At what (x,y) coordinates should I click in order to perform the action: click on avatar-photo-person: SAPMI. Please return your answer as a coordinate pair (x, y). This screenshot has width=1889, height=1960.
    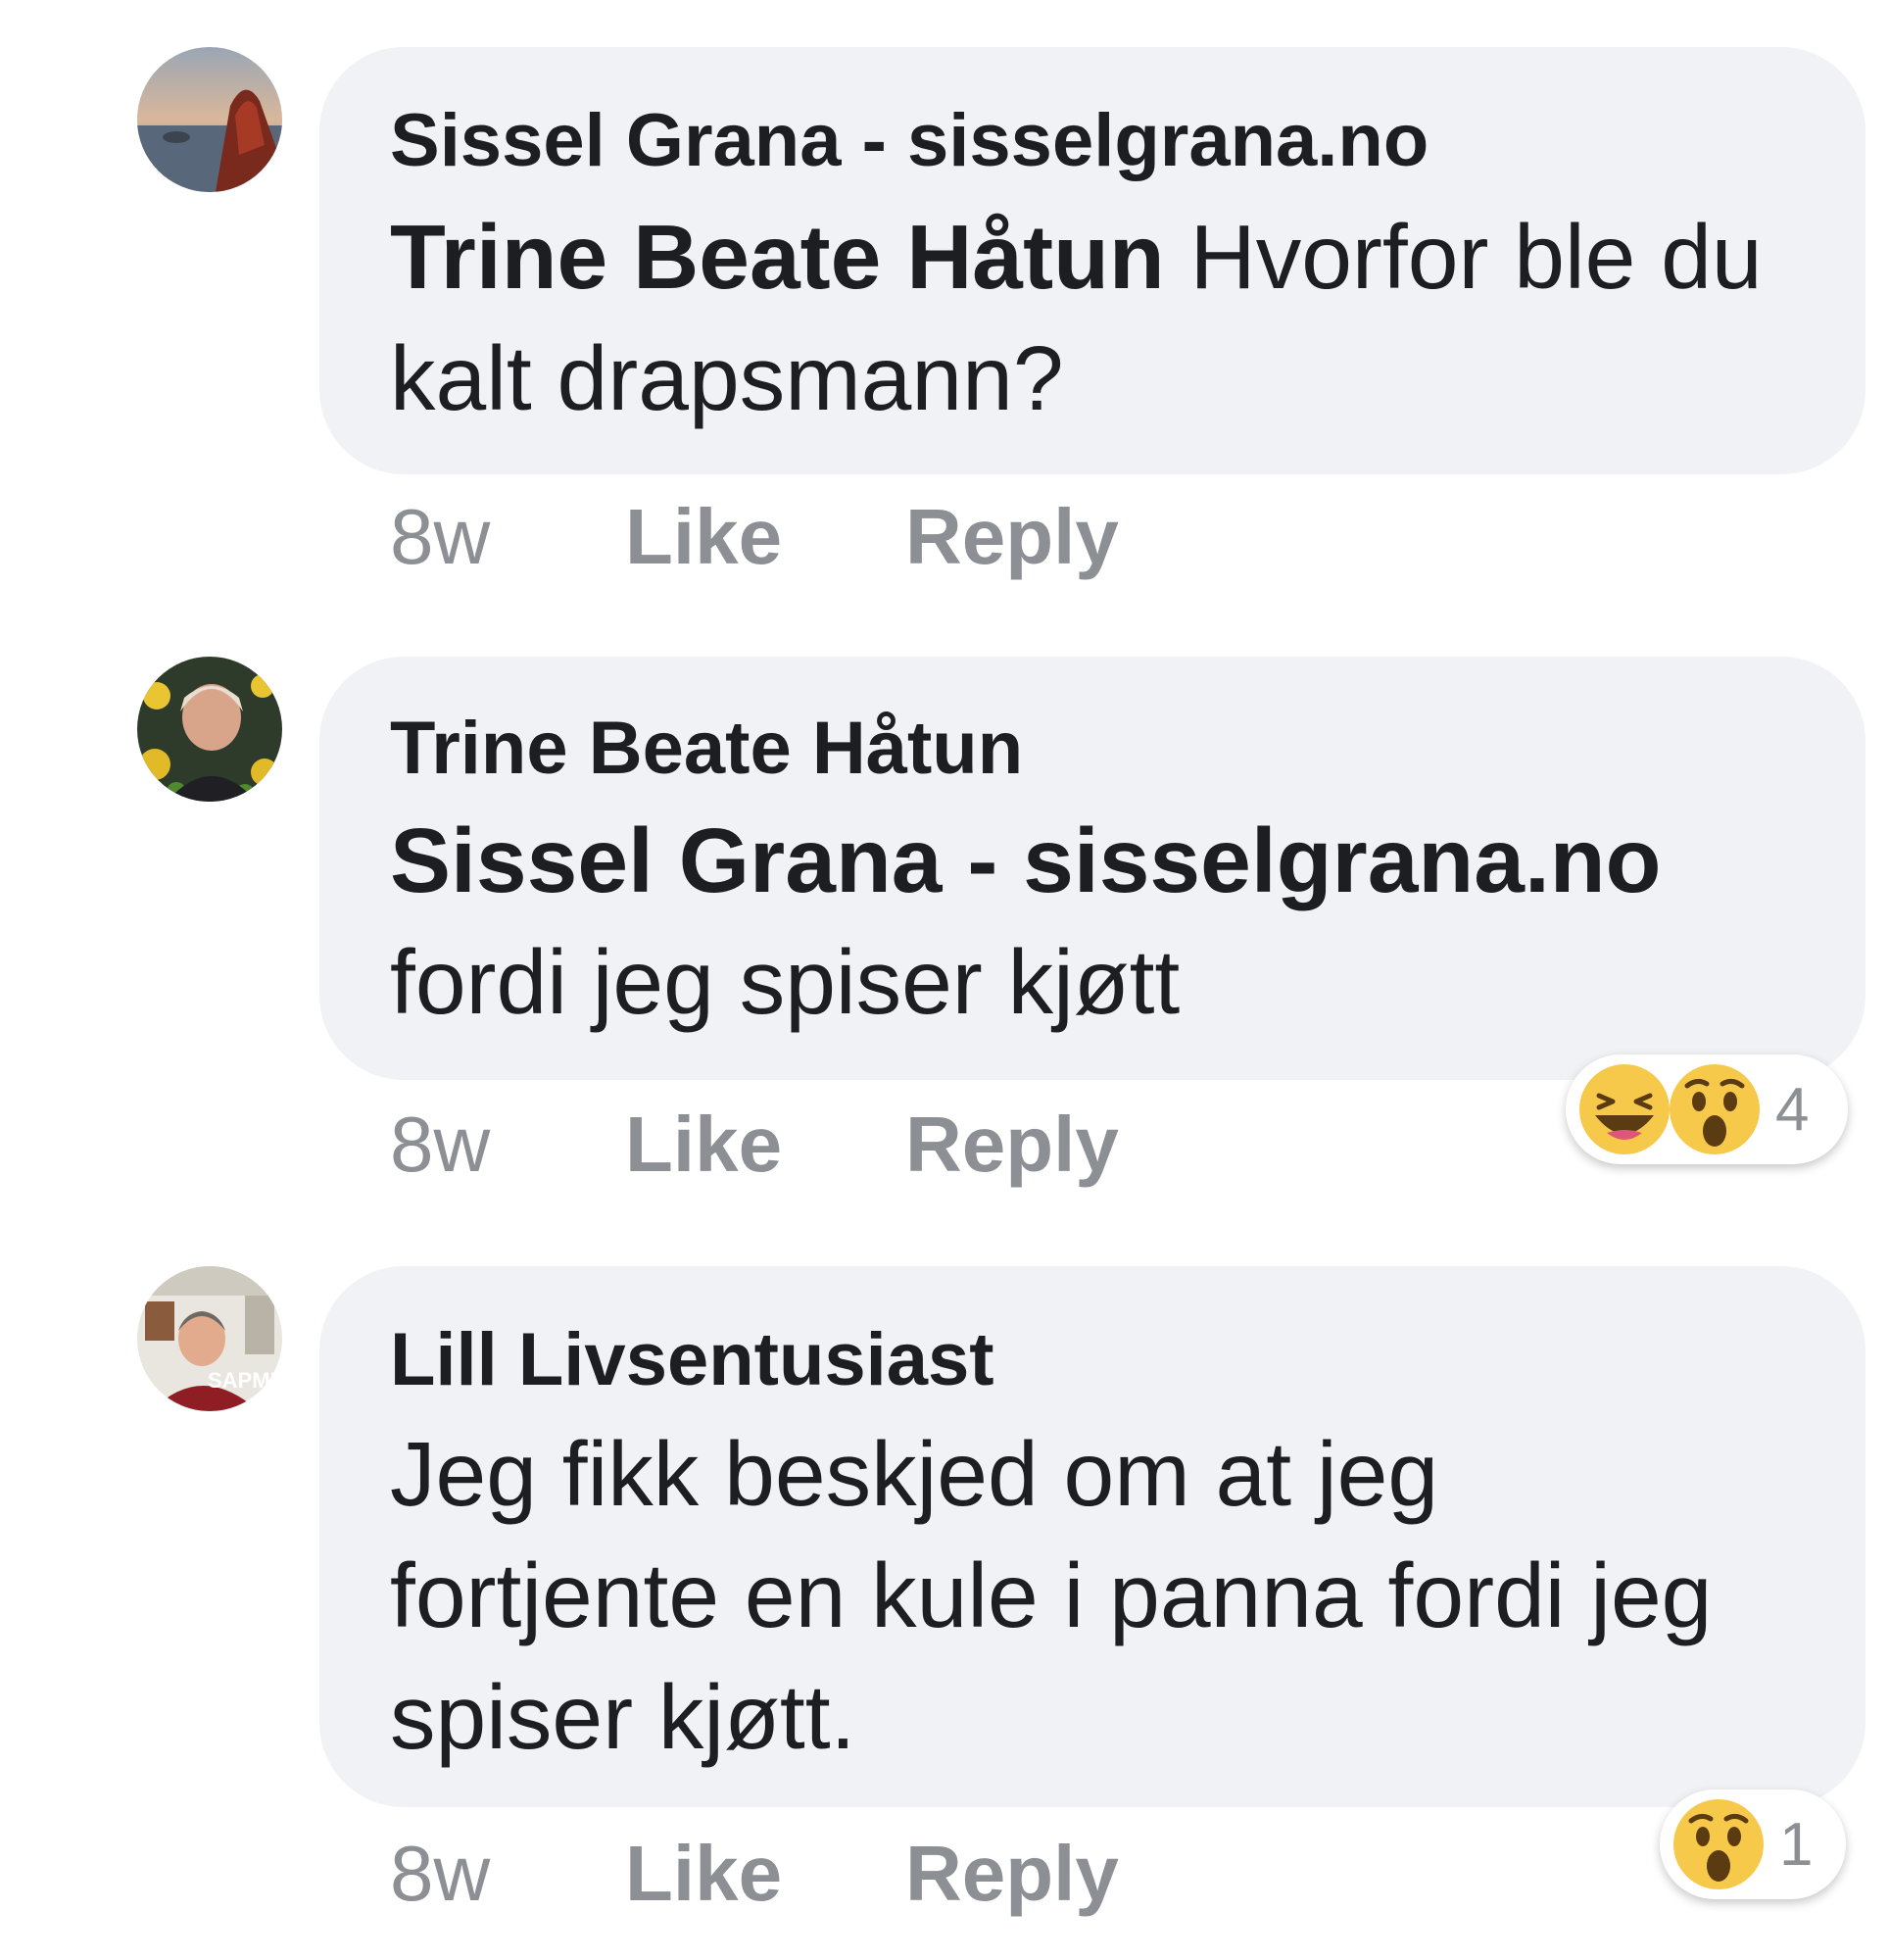
    Looking at the image, I should click on (209, 1338).